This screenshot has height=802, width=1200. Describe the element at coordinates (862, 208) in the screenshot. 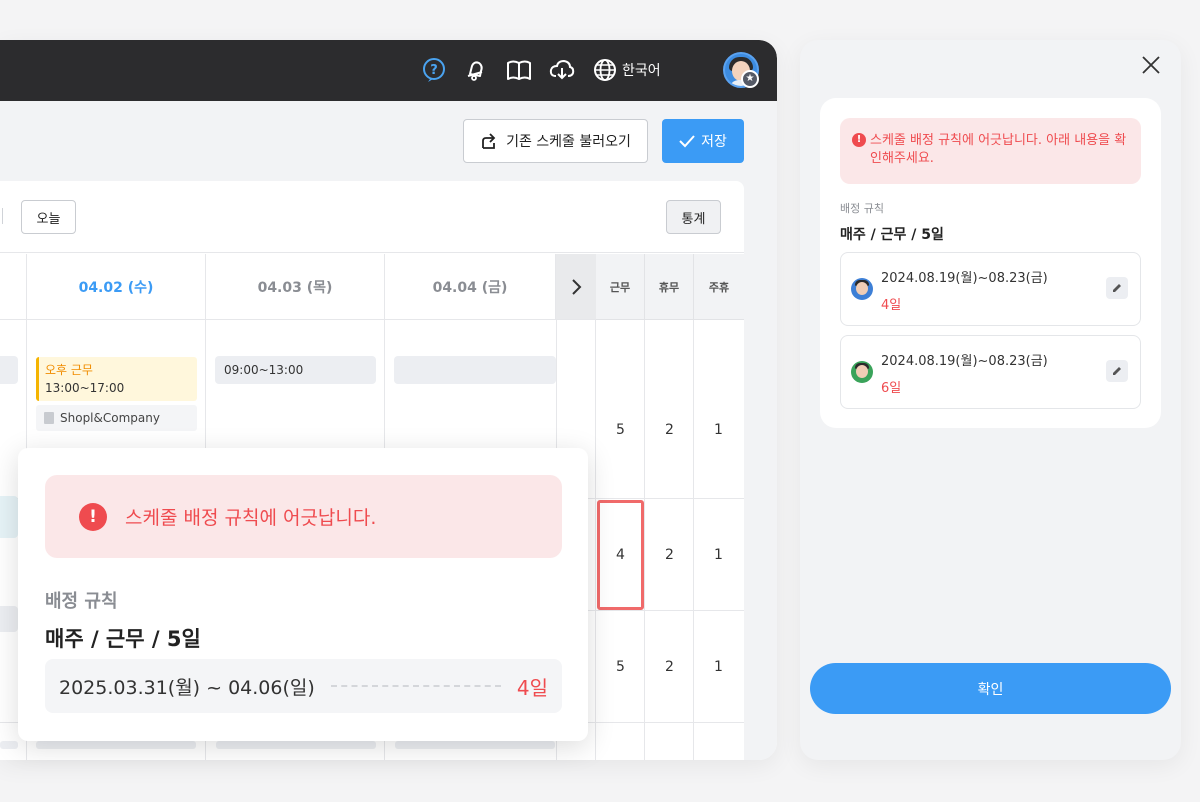

I see `panel-rule-label: 배정 규칙` at that location.